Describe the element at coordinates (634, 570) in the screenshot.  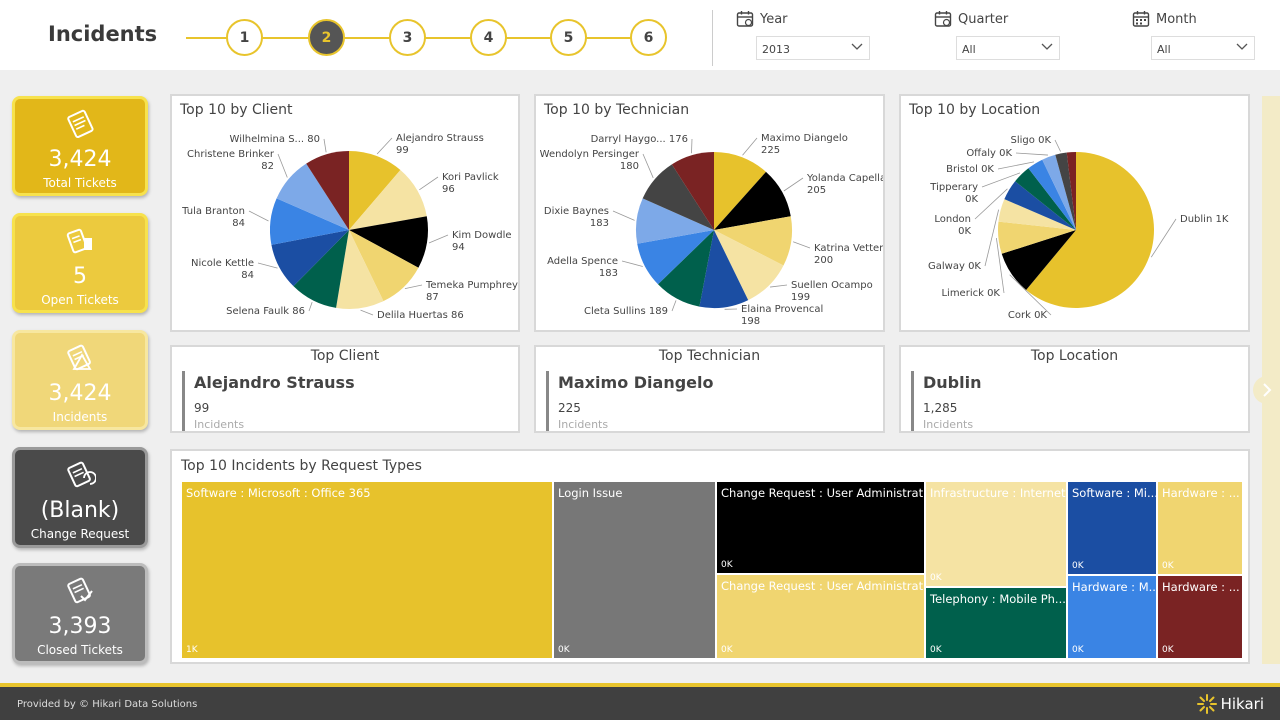
I see `treemap-tile: Login Issue 0K` at that location.